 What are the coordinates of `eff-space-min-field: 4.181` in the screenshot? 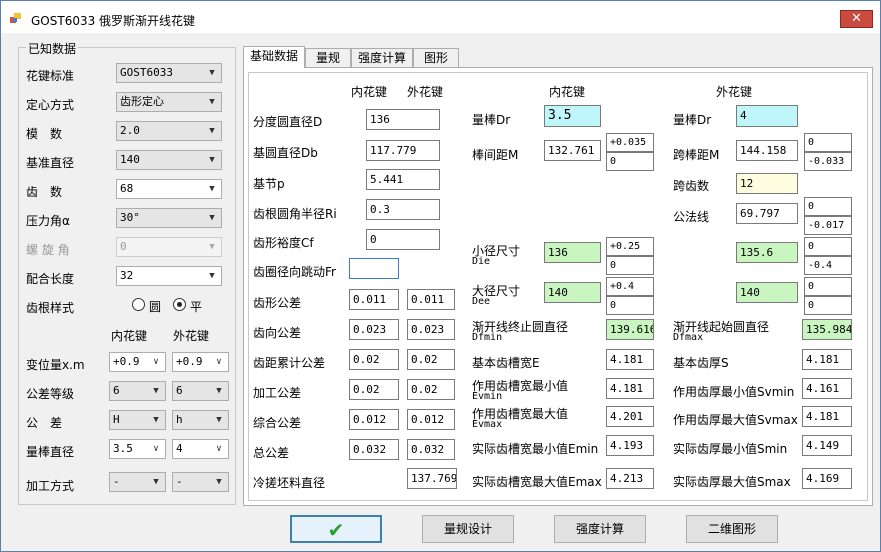 It's located at (630, 388).